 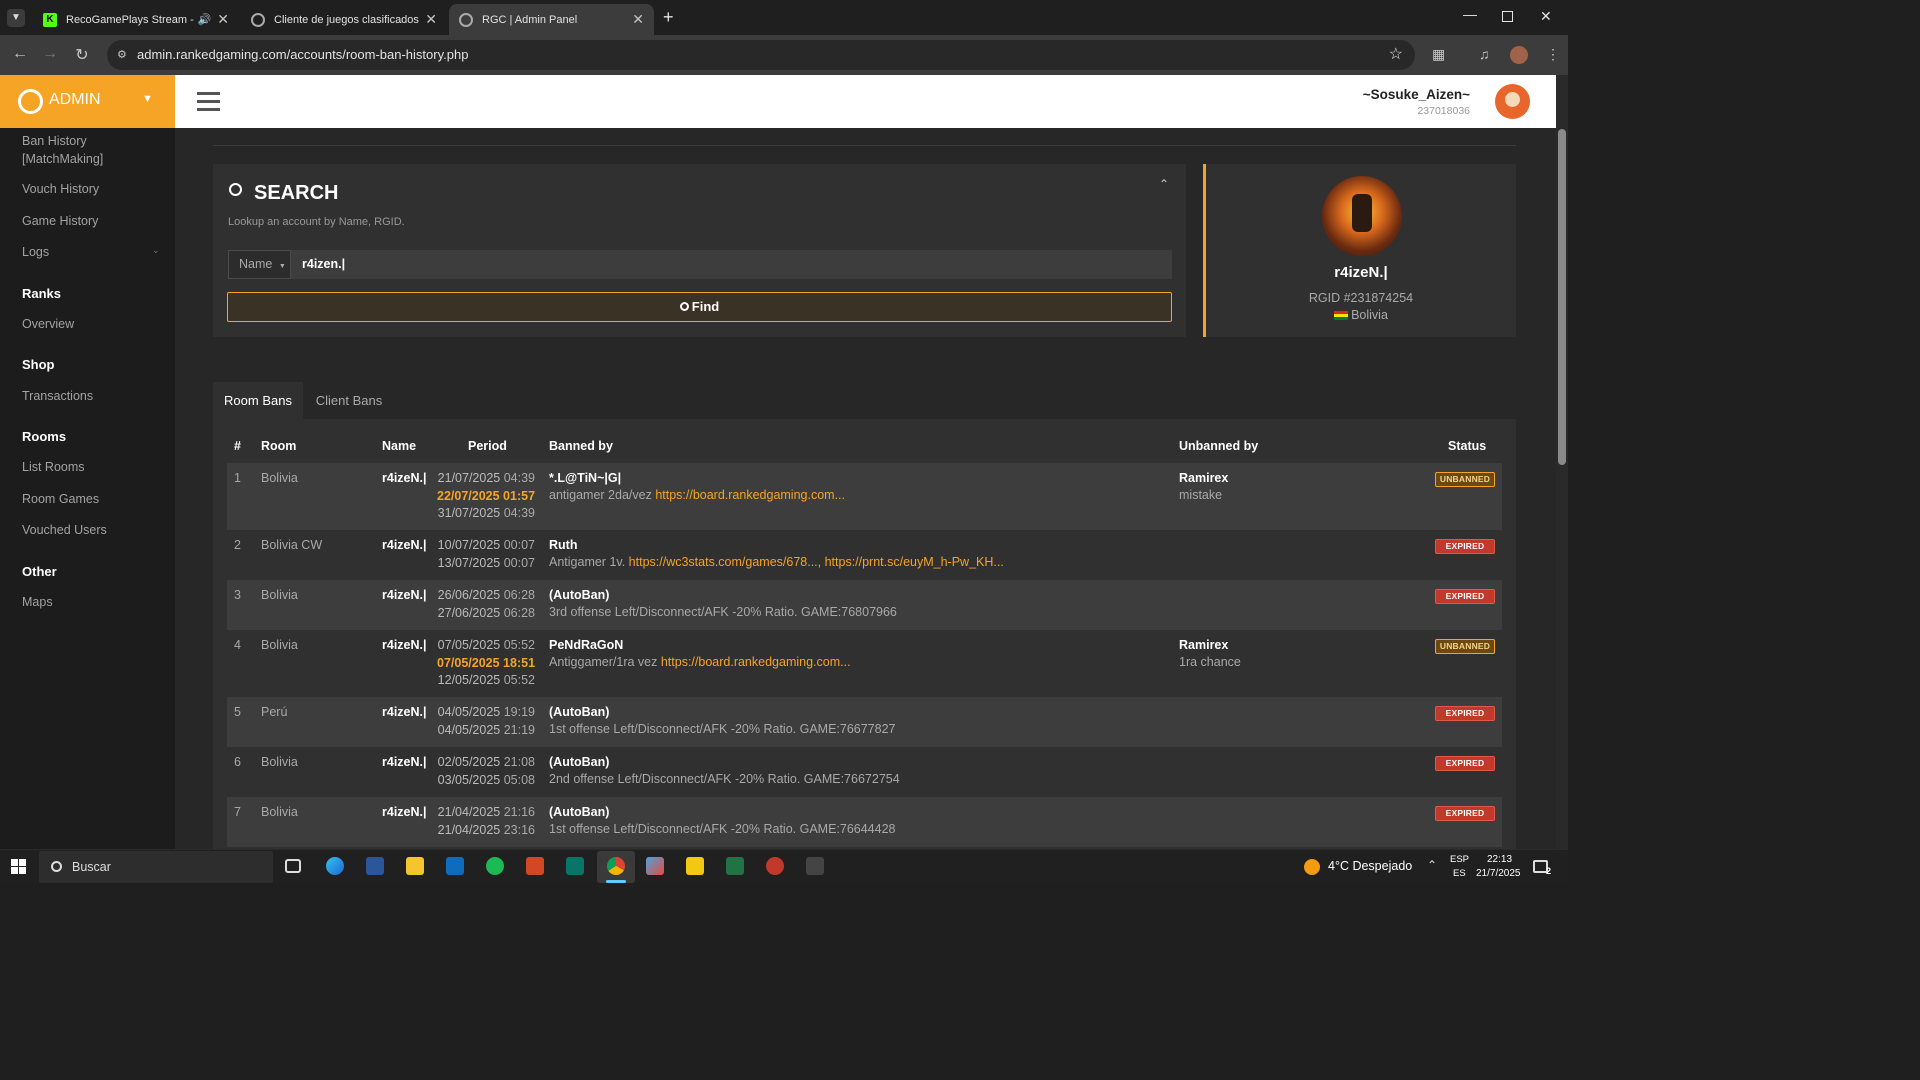 What do you see at coordinates (668, 17) in the screenshot?
I see `new-tab-icon: +` at bounding box center [668, 17].